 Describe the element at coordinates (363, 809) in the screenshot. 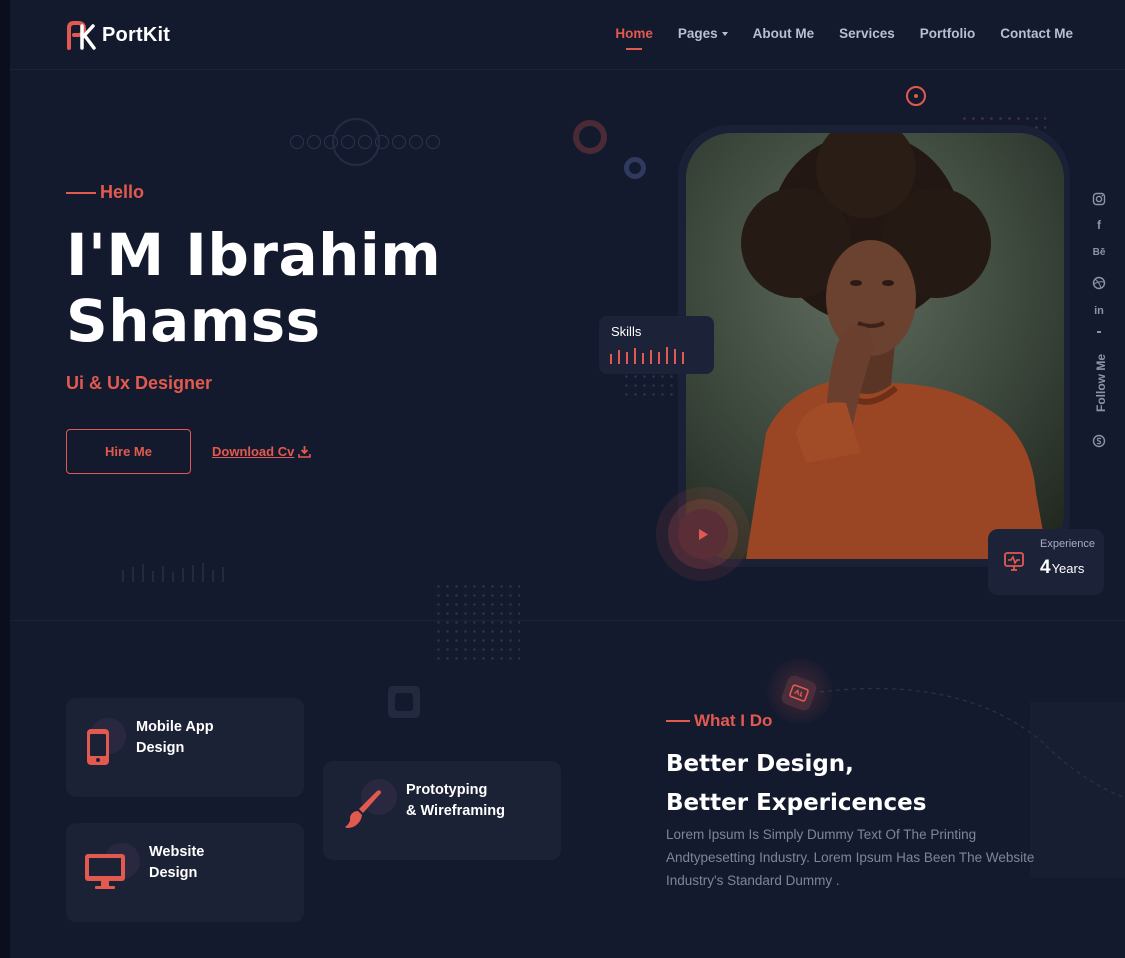

I see `brush-icon` at that location.